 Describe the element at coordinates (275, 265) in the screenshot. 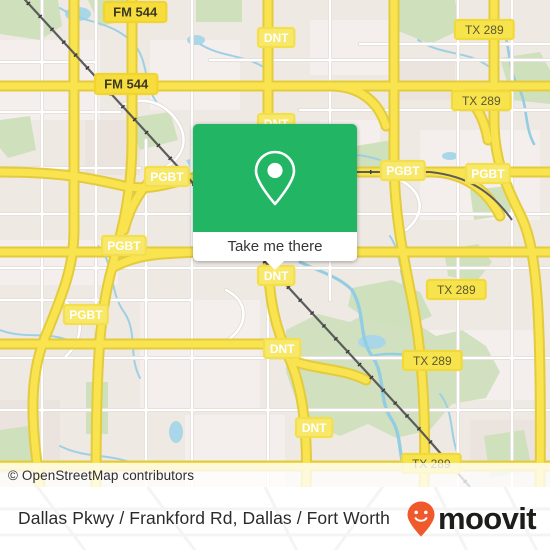

I see `callout-pointer-tail` at that location.